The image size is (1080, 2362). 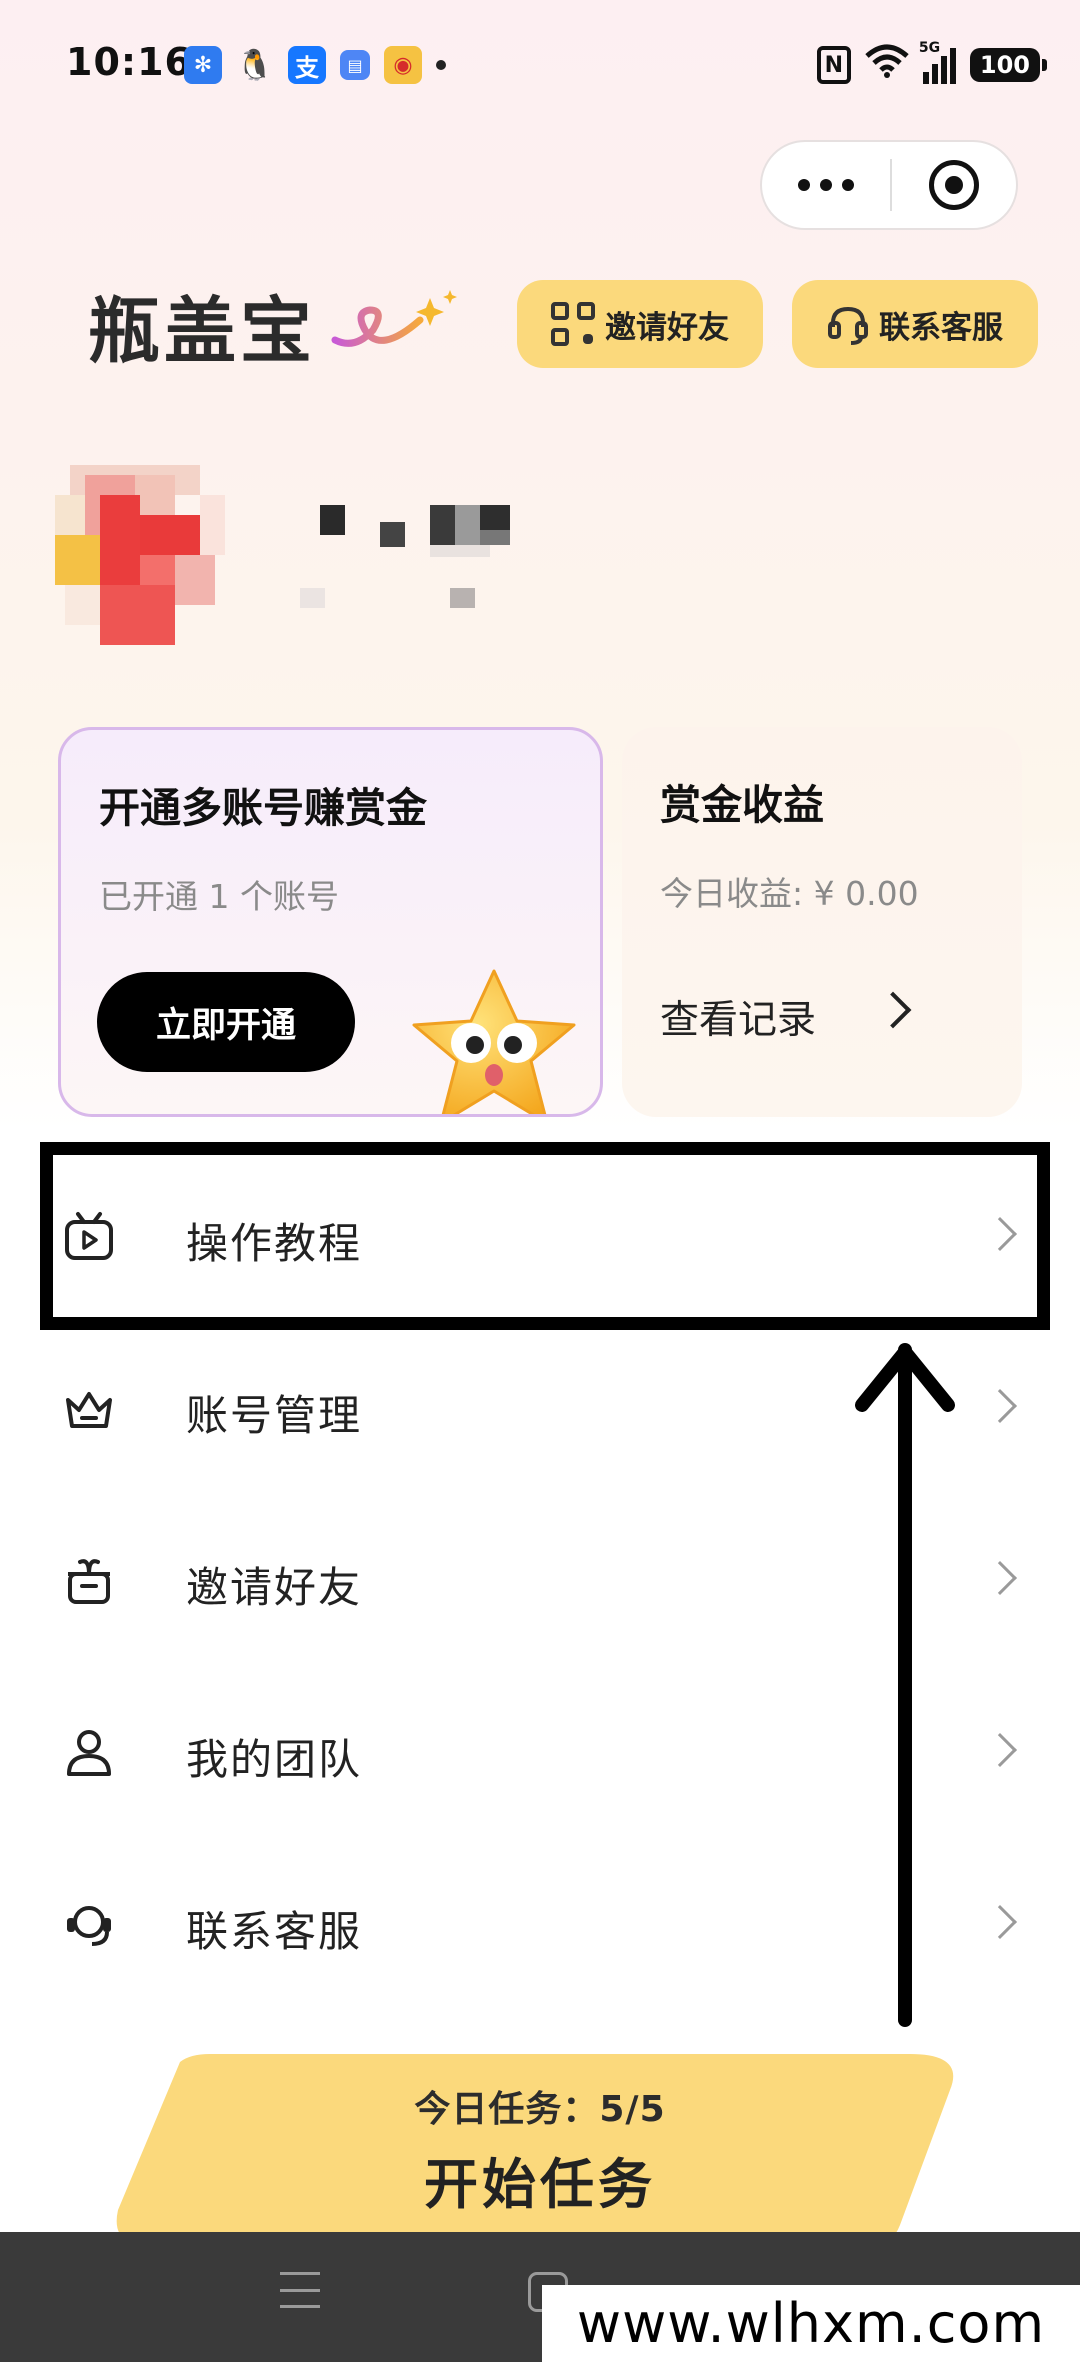 I want to click on signal-icon: 5G, so click(x=937, y=62).